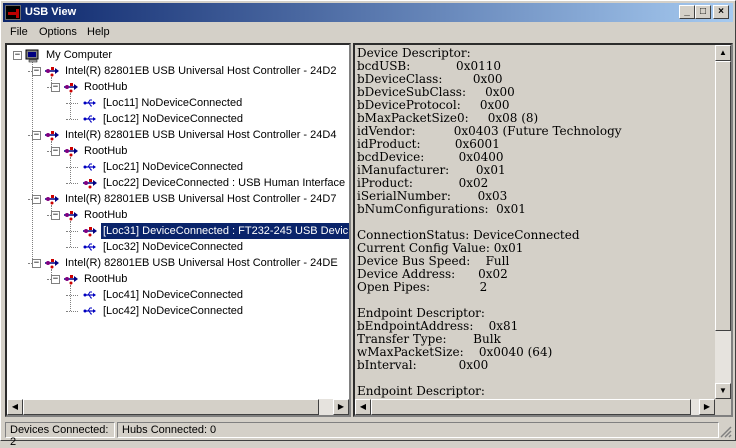  What do you see at coordinates (51, 12) in the screenshot?
I see `window-title: USB View` at bounding box center [51, 12].